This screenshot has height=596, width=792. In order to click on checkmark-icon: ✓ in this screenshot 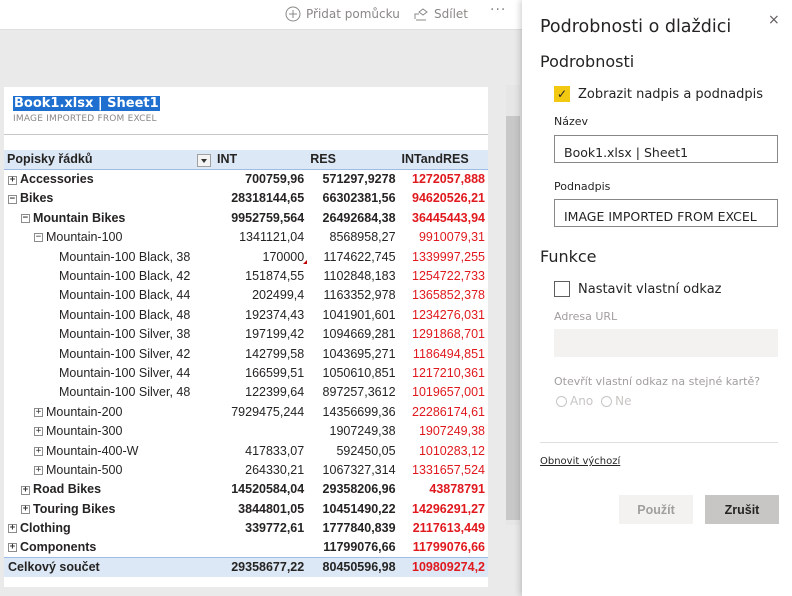, I will do `click(562, 94)`.